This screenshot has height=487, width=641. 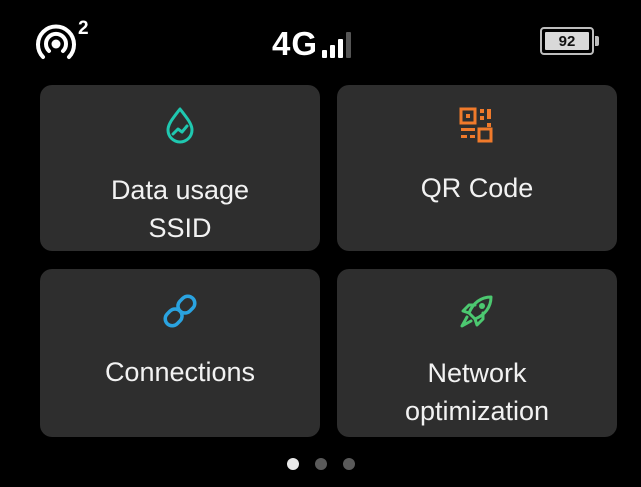 I want to click on connections-label: Connections, so click(x=180, y=372).